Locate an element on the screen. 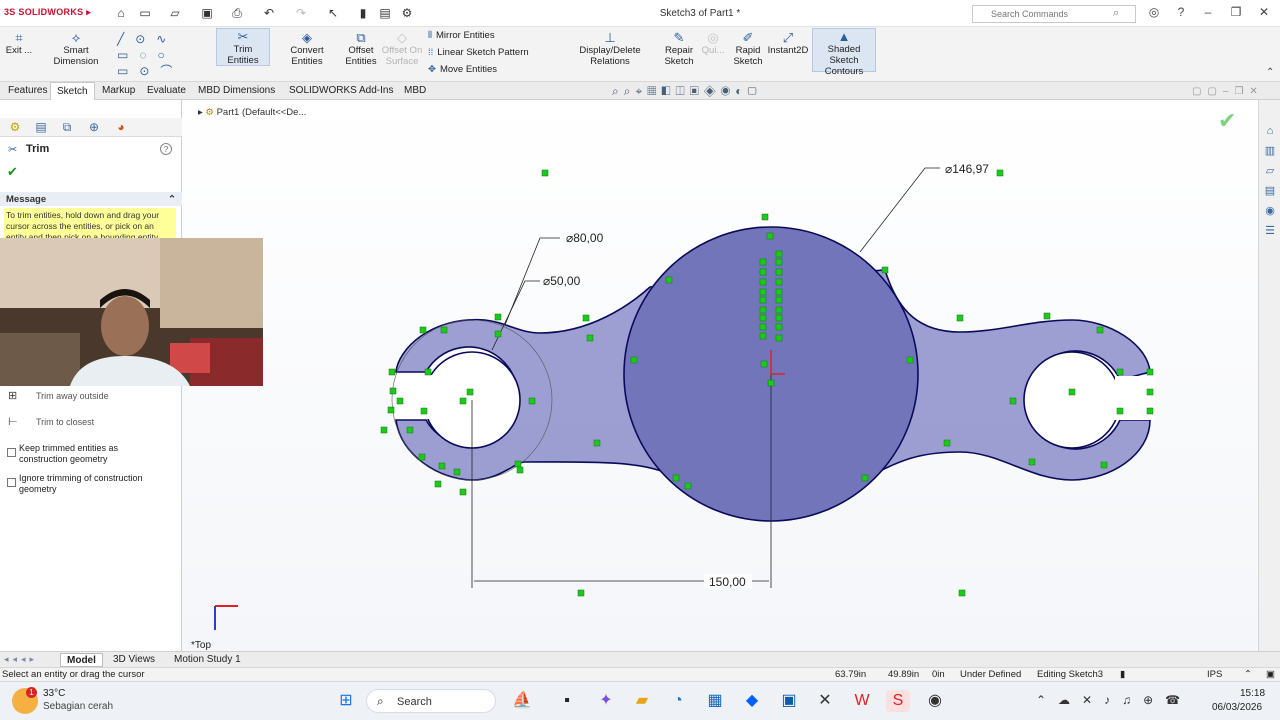 This screenshot has width=1280, height=720. ignore-trimming-checkbox is located at coordinates (11, 482).